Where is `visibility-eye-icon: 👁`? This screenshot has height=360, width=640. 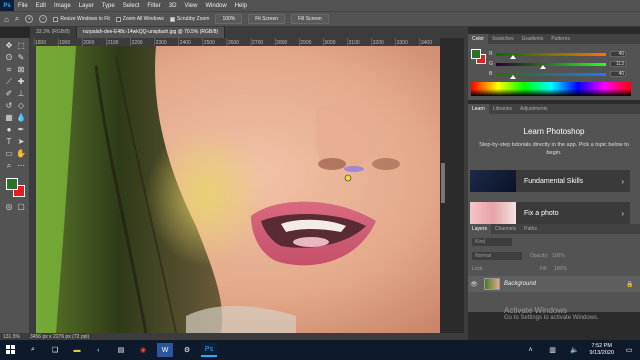 visibility-eye-icon: 👁 is located at coordinates (474, 284).